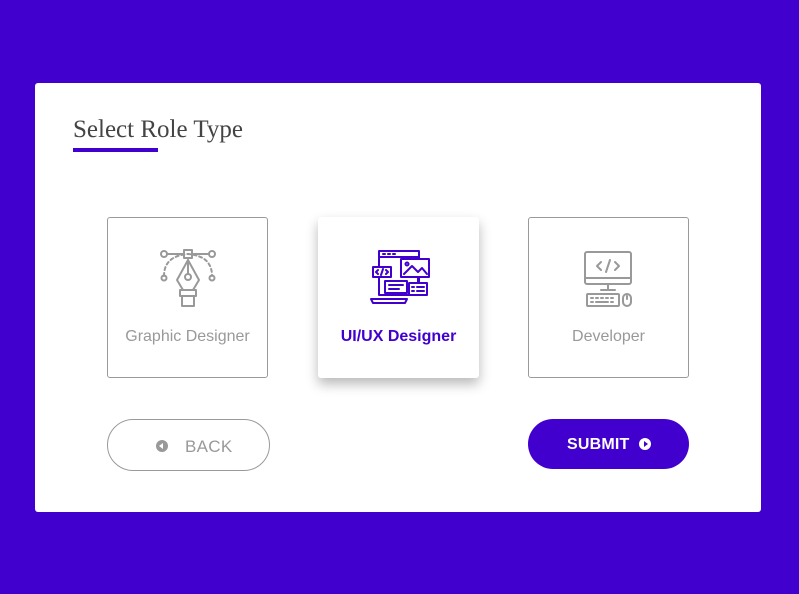 The height and width of the screenshot is (594, 799). Describe the element at coordinates (158, 129) in the screenshot. I see `page-title: Select Role Type` at that location.